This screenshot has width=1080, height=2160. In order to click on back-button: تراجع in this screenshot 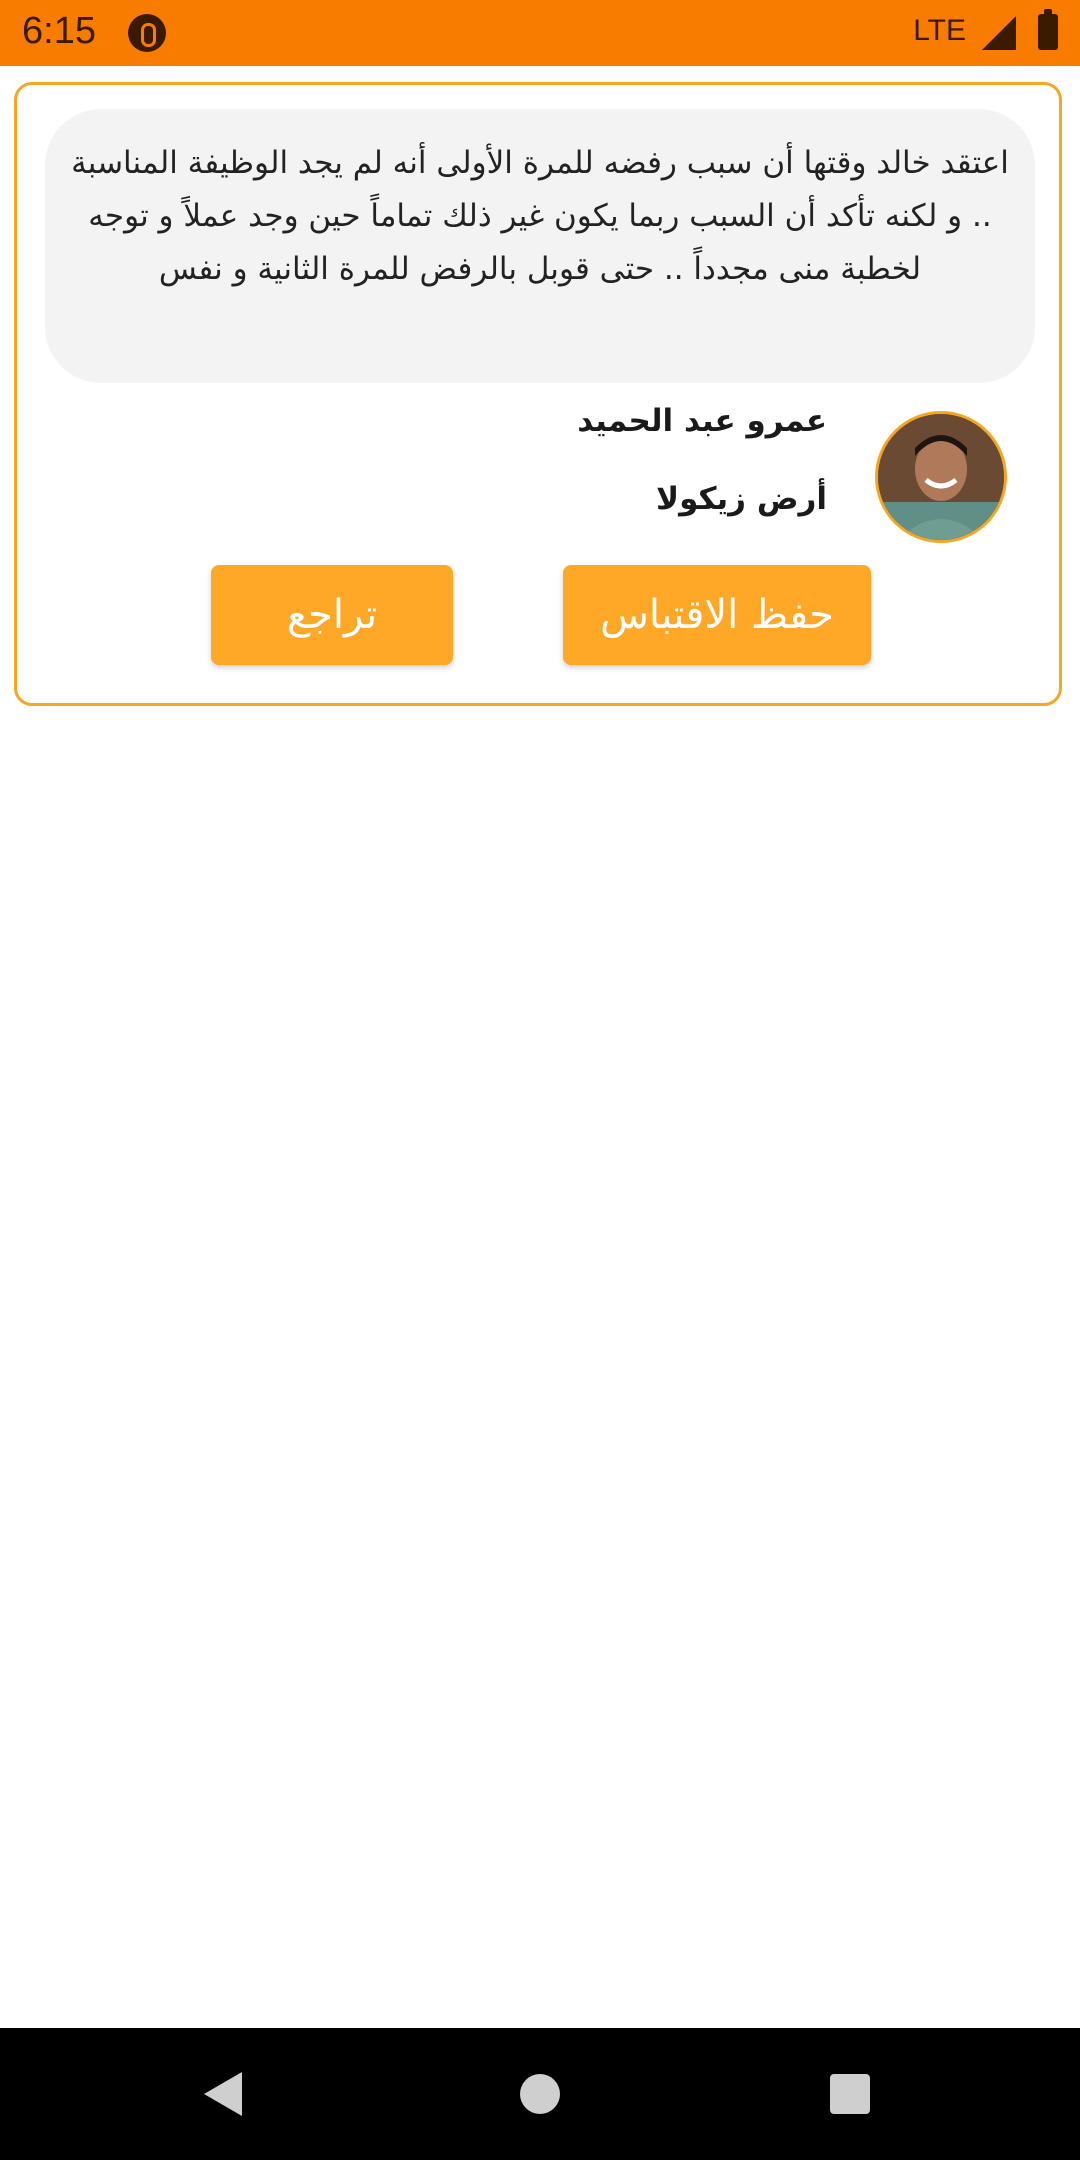, I will do `click(332, 615)`.